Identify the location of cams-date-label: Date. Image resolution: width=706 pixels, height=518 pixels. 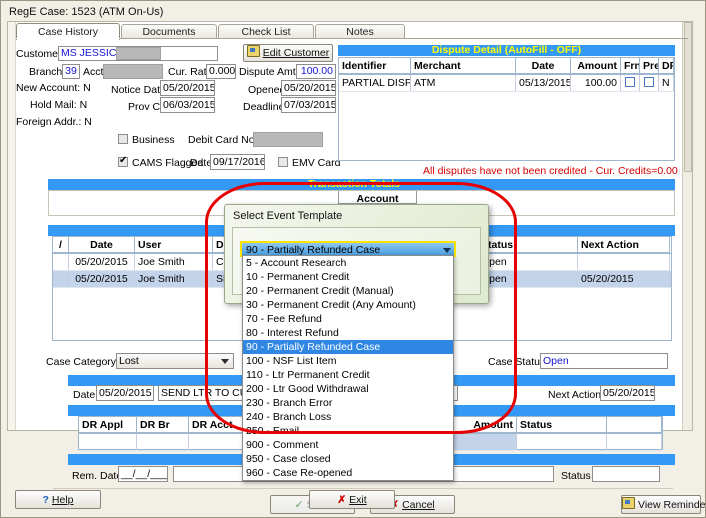
(201, 163).